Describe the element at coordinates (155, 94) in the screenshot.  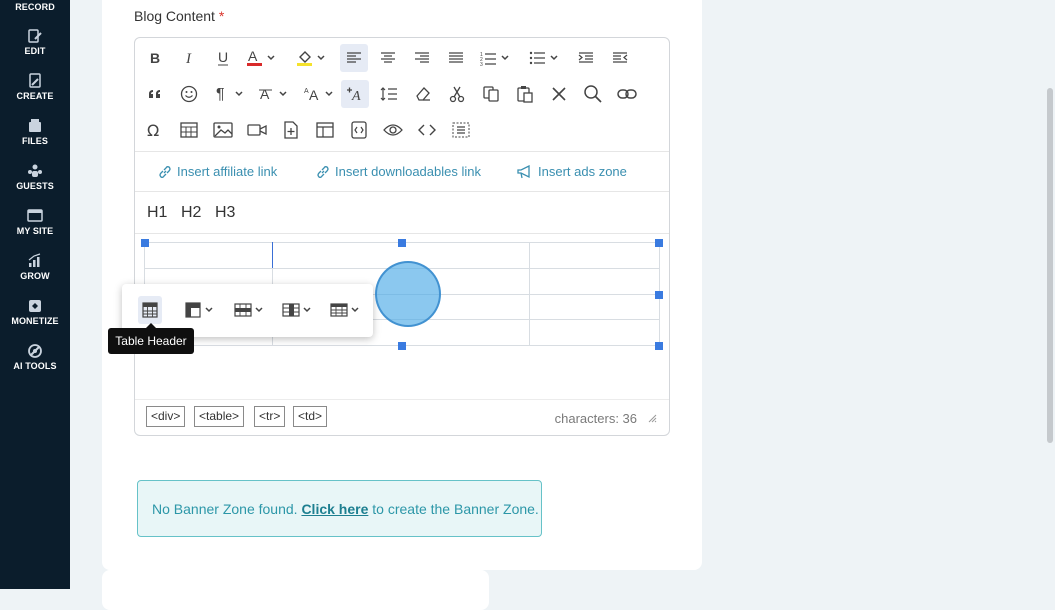
I see `blockquote-button` at that location.